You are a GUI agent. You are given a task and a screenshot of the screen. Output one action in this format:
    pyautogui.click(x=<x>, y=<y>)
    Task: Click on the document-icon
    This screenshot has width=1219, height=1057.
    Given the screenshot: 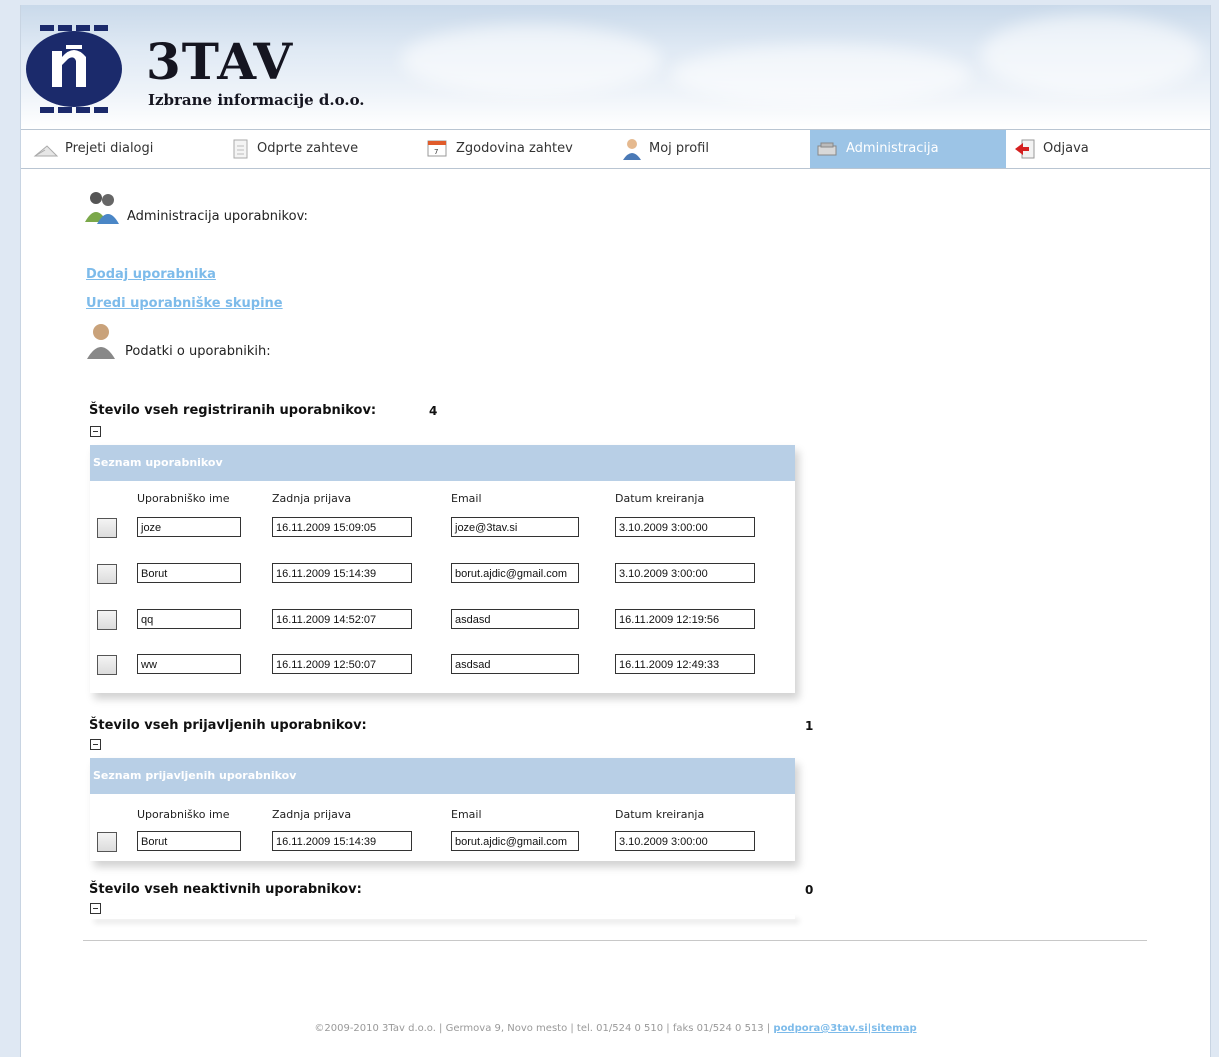 What is the action you would take?
    pyautogui.click(x=240, y=149)
    